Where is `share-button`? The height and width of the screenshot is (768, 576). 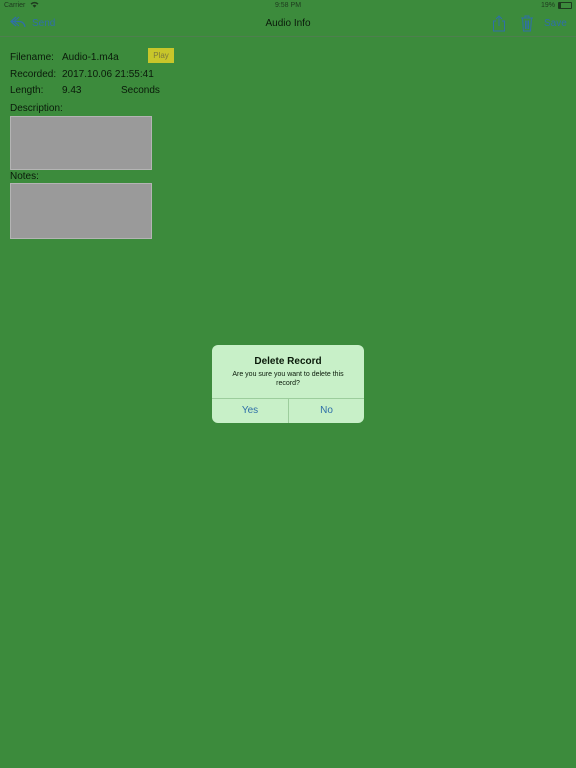
share-button is located at coordinates (499, 26).